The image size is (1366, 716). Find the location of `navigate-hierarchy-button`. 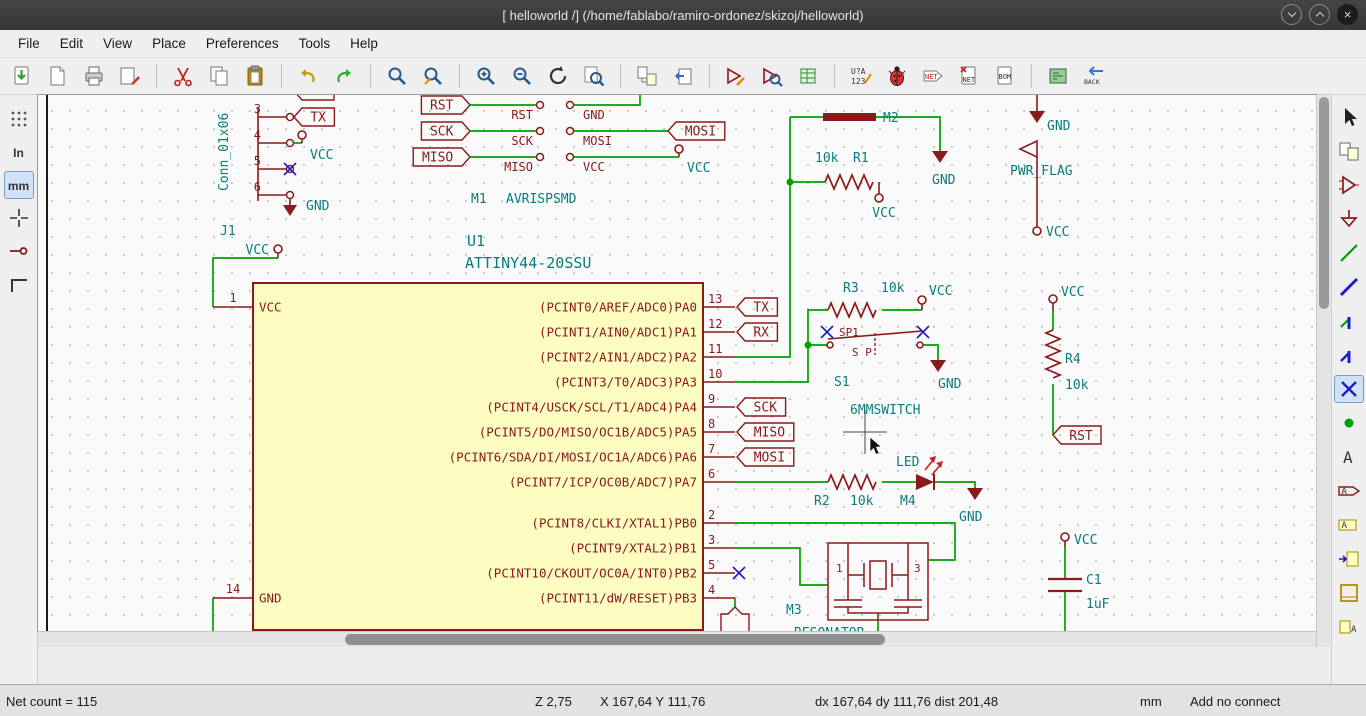

navigate-hierarchy-button is located at coordinates (647, 76).